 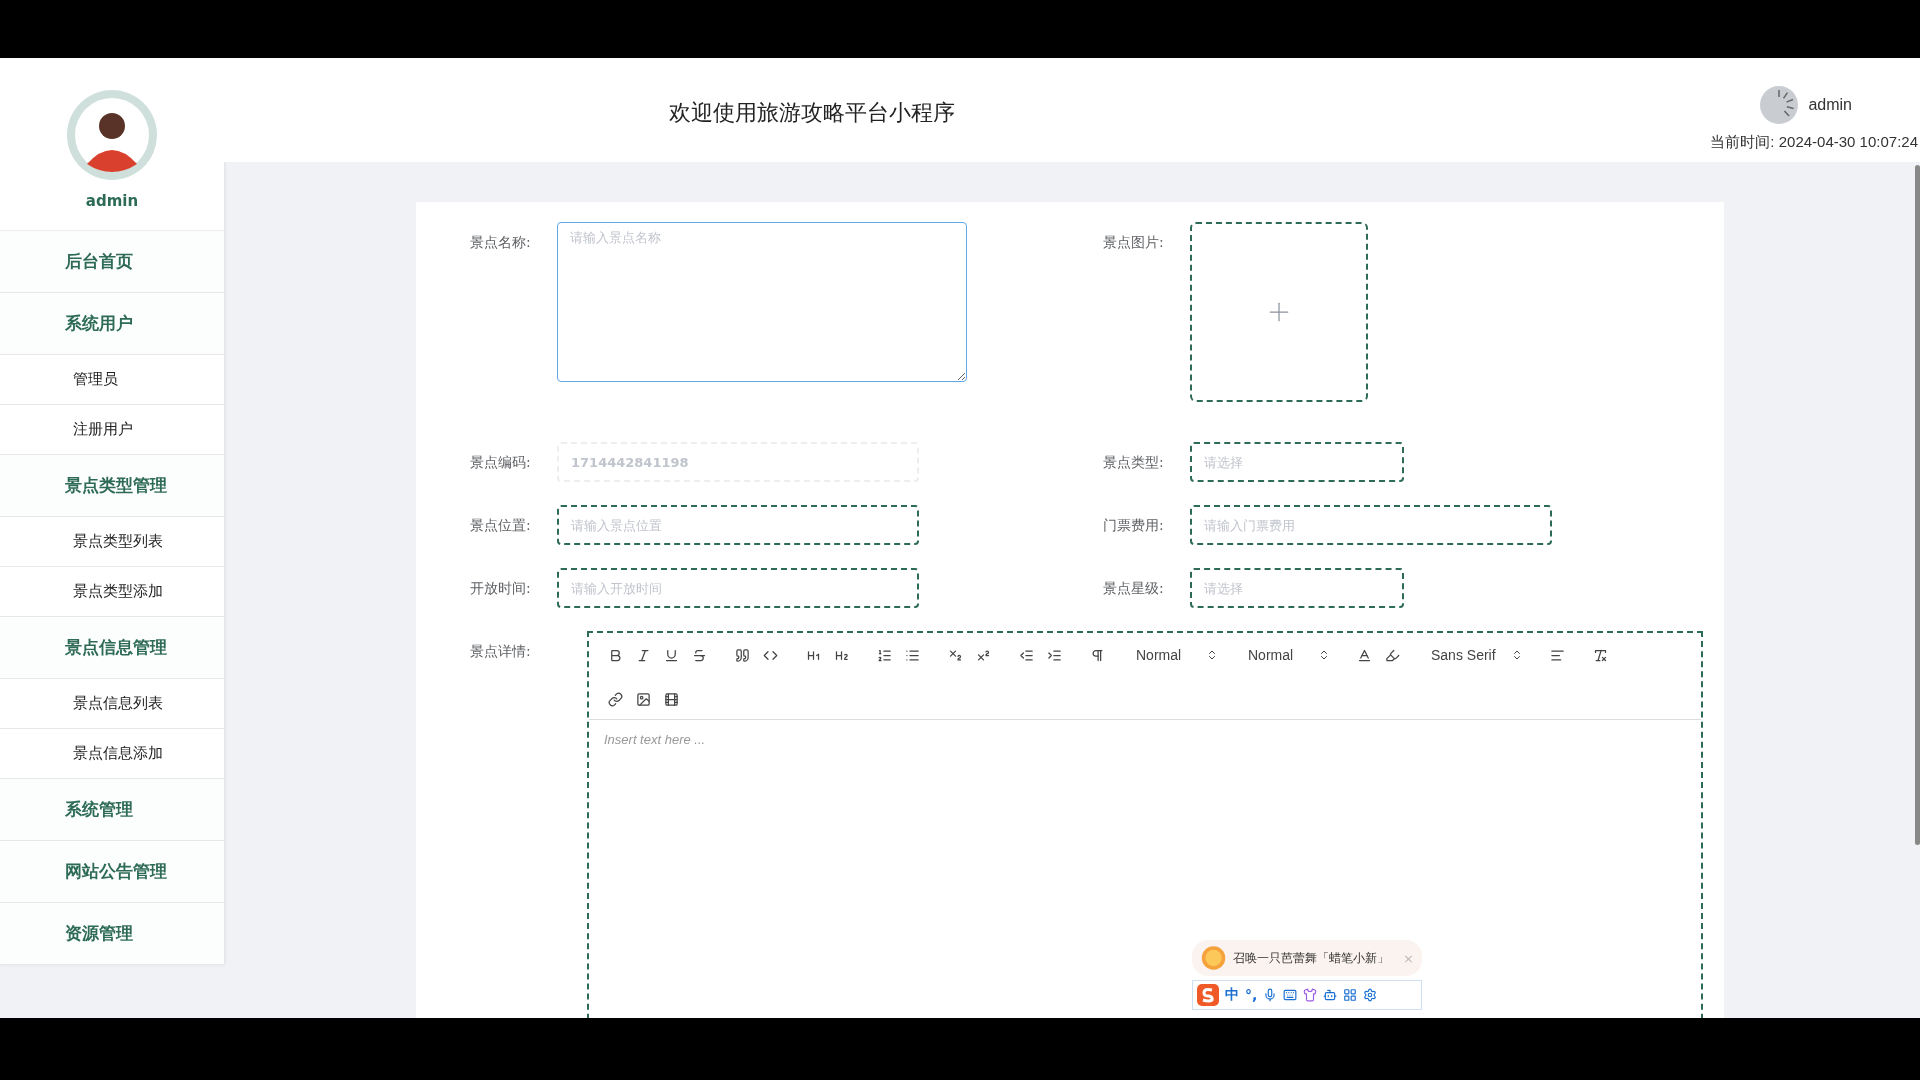 I want to click on user-avatar-icon, so click(x=1779, y=105).